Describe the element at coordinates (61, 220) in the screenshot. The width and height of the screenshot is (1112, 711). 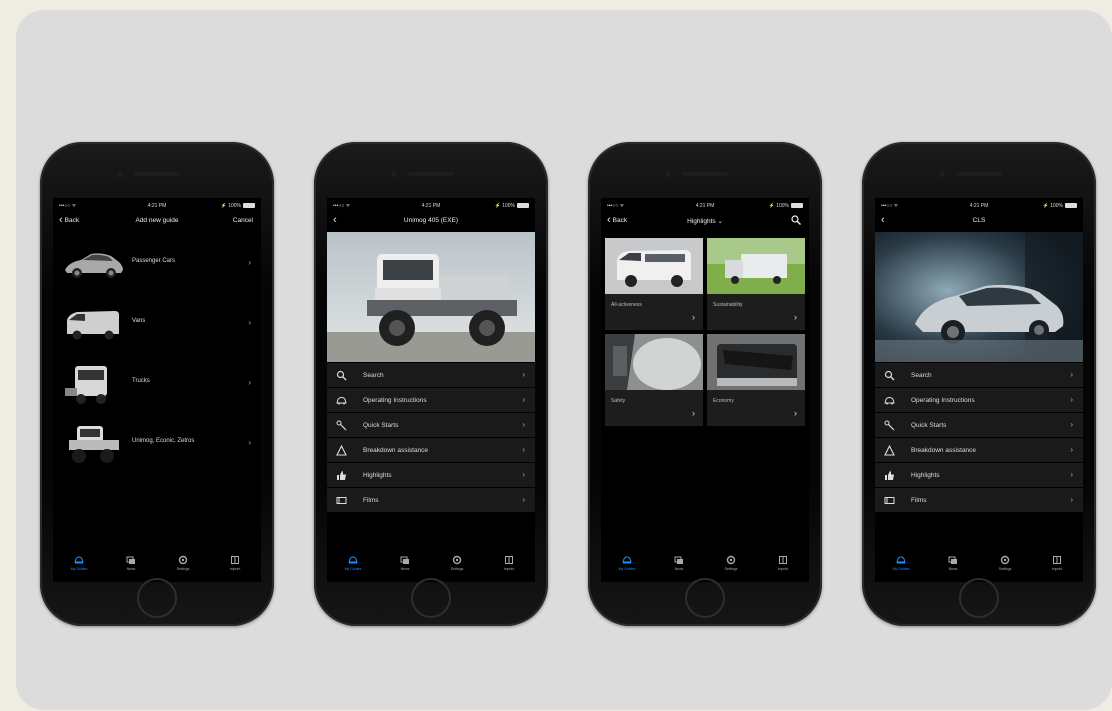
I see `chevron-left-icon: ‹` at that location.